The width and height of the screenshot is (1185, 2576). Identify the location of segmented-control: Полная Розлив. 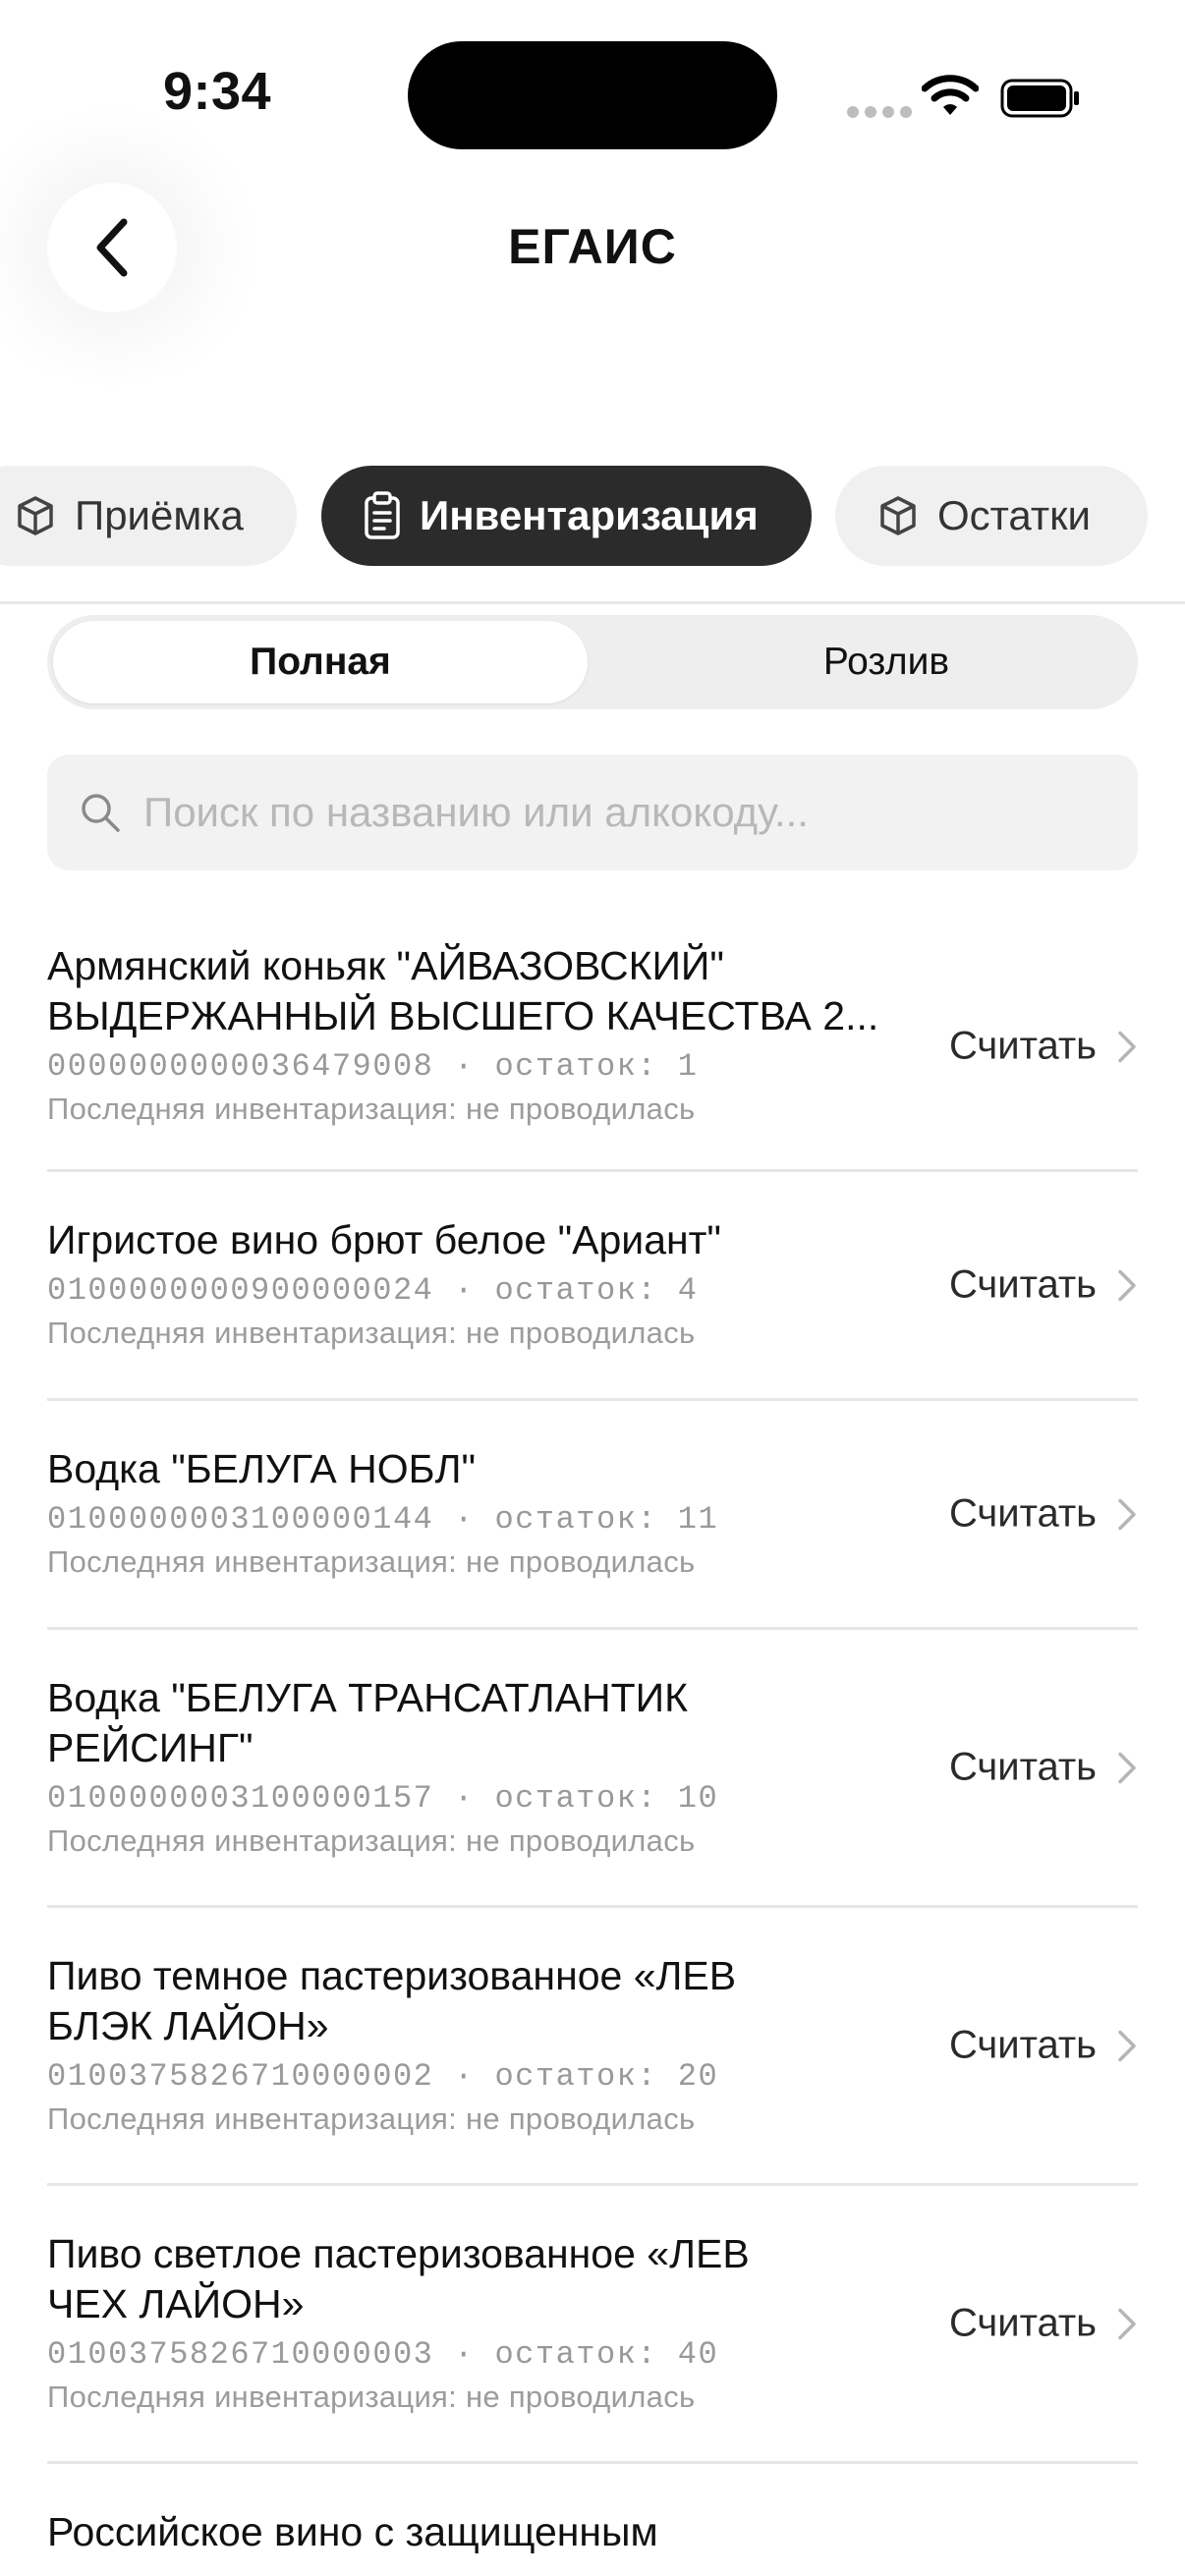
(592, 662).